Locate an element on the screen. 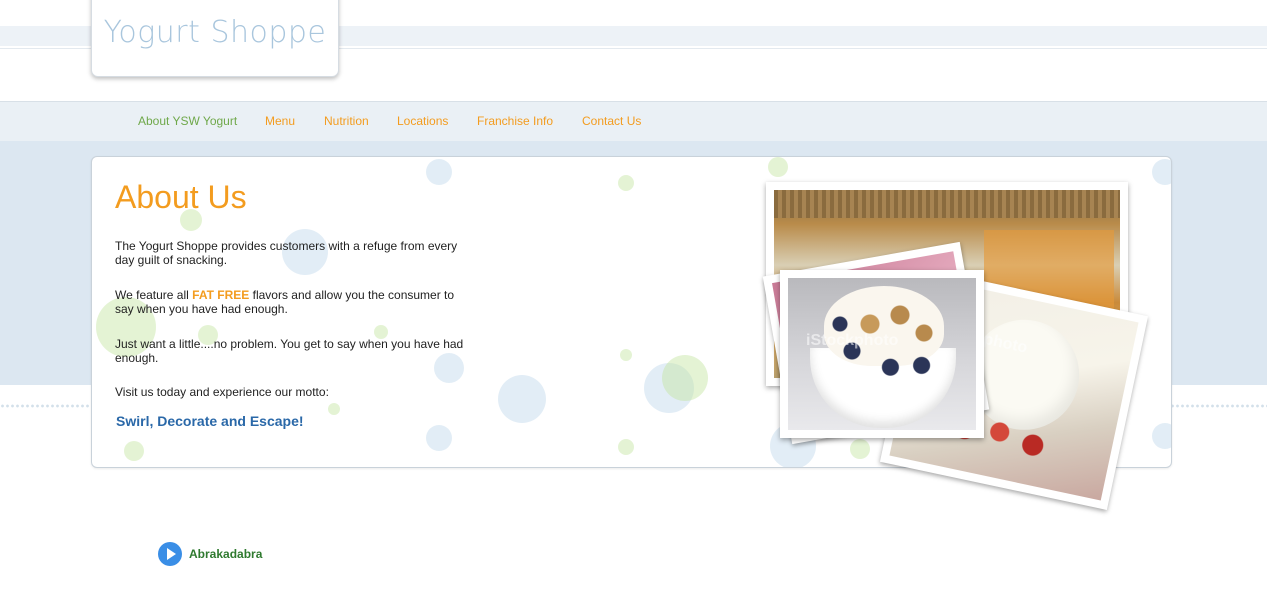  nav-item-nutrition: Nutrition is located at coordinates (346, 121).